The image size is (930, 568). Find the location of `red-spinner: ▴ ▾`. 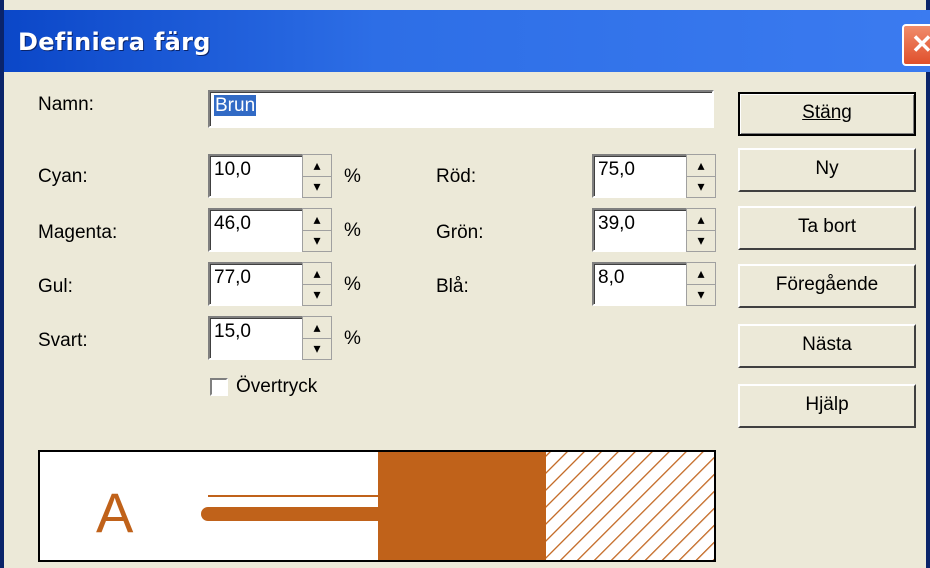

red-spinner: ▴ ▾ is located at coordinates (701, 176).